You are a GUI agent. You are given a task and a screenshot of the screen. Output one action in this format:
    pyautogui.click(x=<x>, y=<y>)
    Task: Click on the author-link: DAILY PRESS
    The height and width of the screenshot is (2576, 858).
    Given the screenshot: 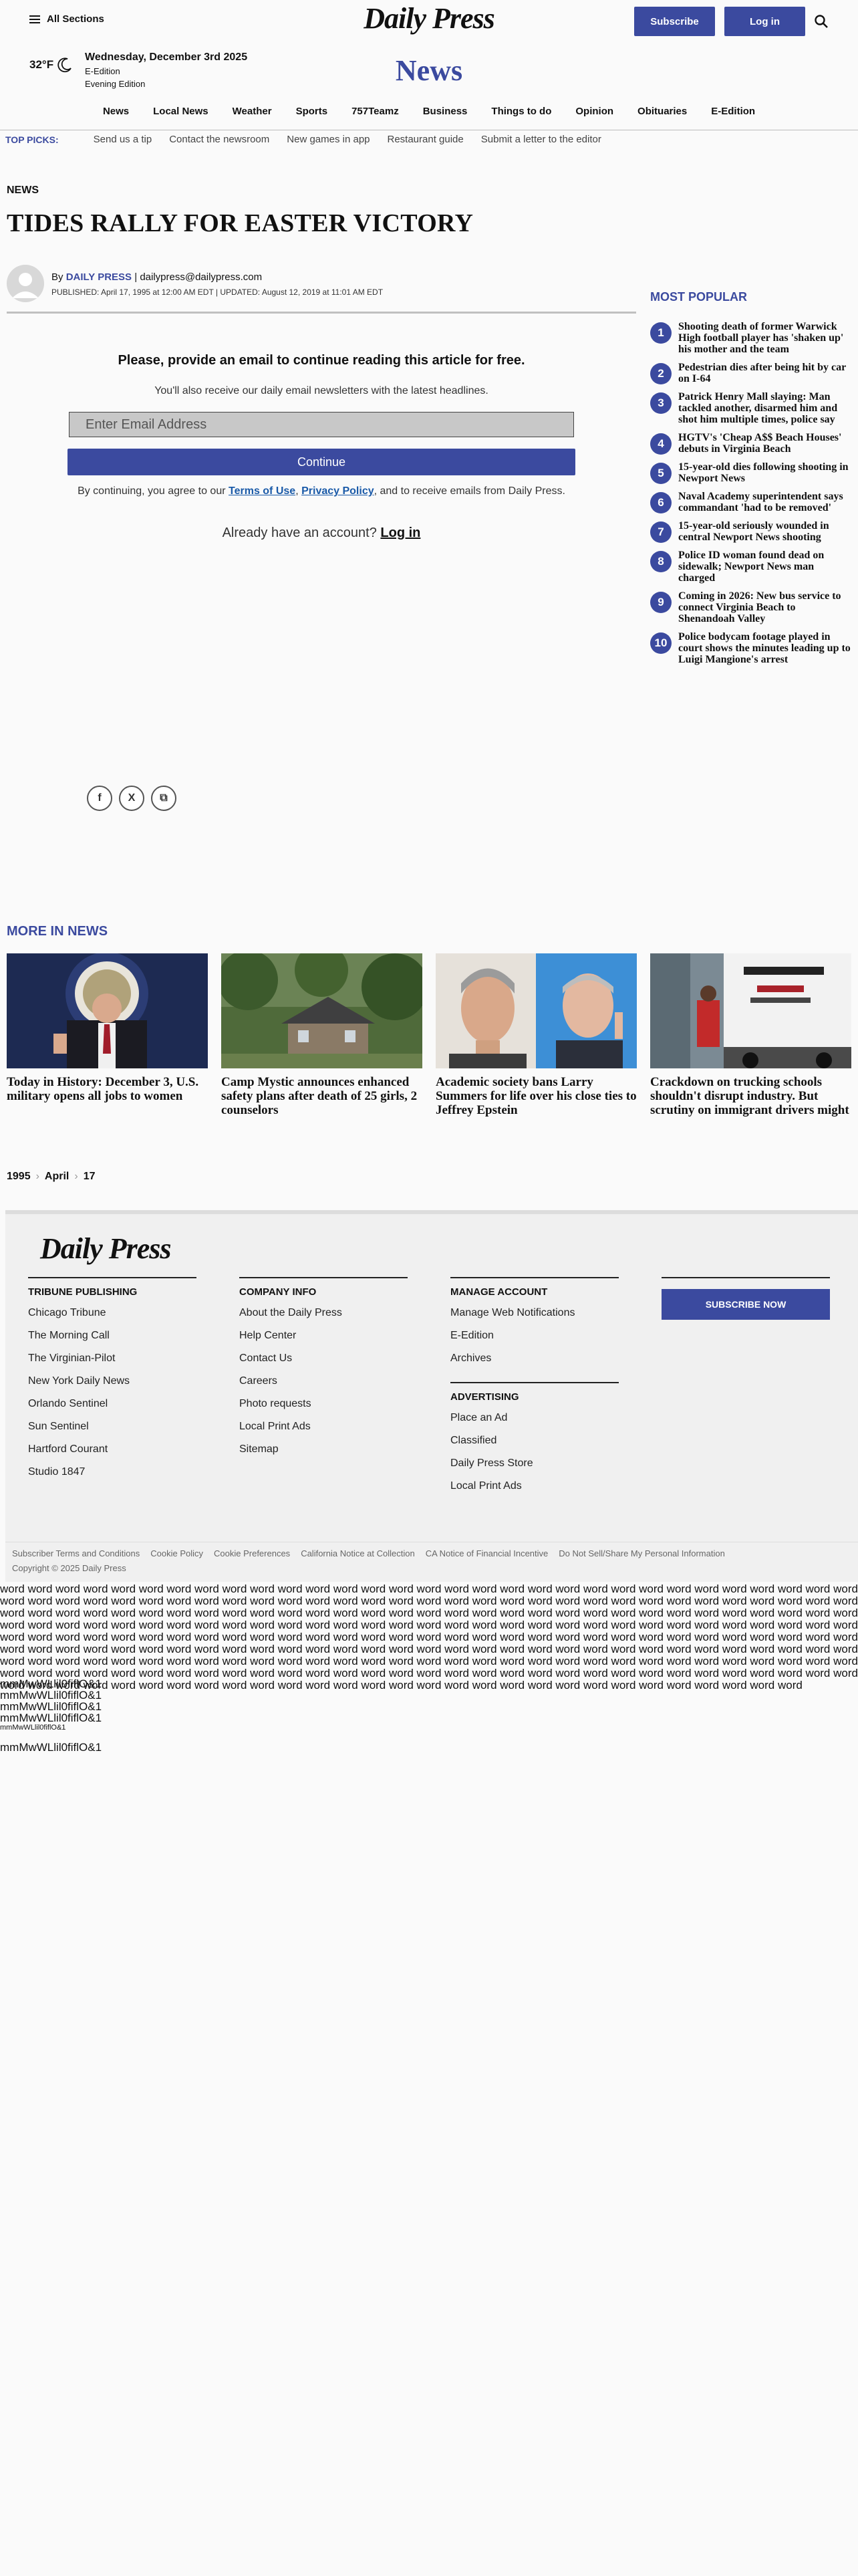 What is the action you would take?
    pyautogui.click(x=99, y=277)
    